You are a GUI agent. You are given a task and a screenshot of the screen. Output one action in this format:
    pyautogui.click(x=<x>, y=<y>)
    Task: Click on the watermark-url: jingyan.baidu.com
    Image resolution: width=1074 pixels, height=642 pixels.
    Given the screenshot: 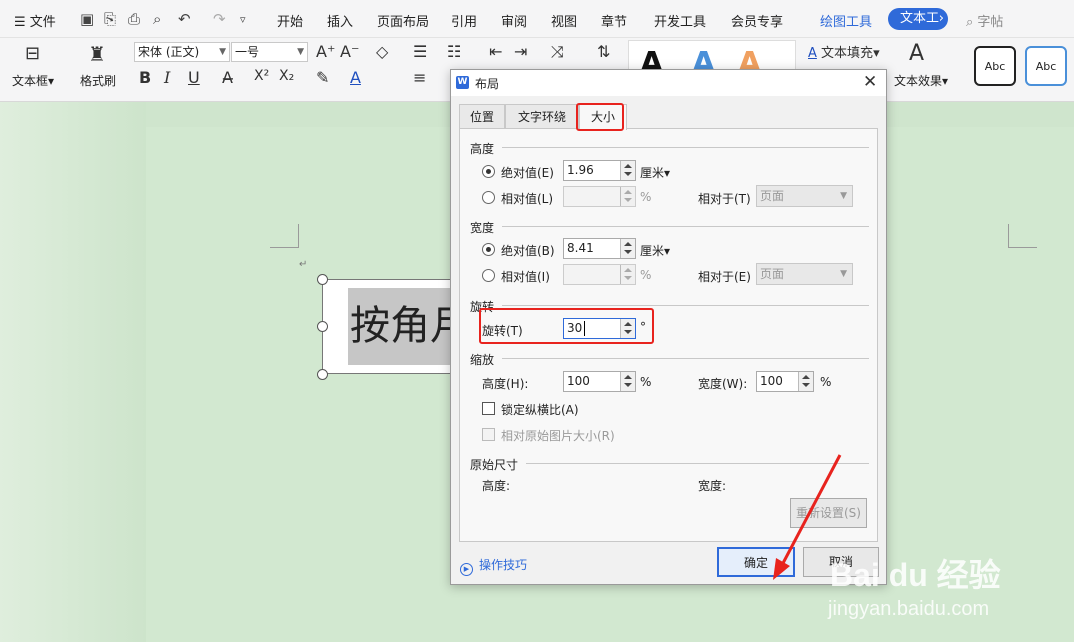 What is the action you would take?
    pyautogui.click(x=909, y=609)
    